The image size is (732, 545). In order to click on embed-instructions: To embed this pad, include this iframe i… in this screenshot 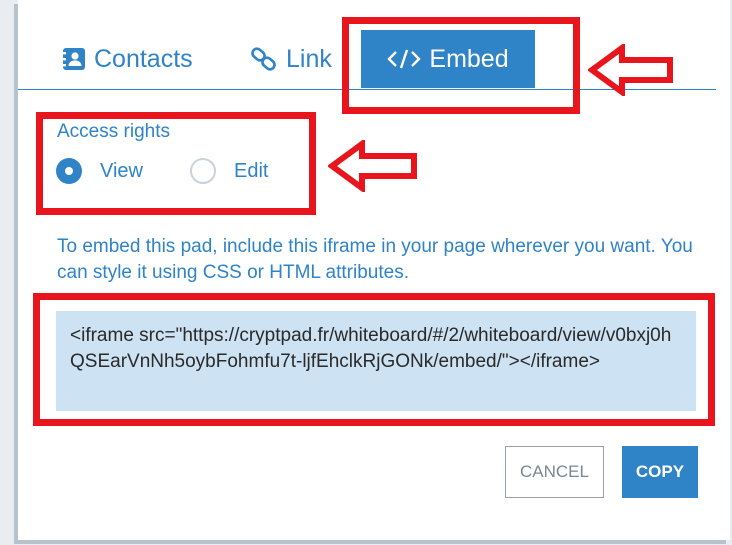, I will do `click(375, 259)`.